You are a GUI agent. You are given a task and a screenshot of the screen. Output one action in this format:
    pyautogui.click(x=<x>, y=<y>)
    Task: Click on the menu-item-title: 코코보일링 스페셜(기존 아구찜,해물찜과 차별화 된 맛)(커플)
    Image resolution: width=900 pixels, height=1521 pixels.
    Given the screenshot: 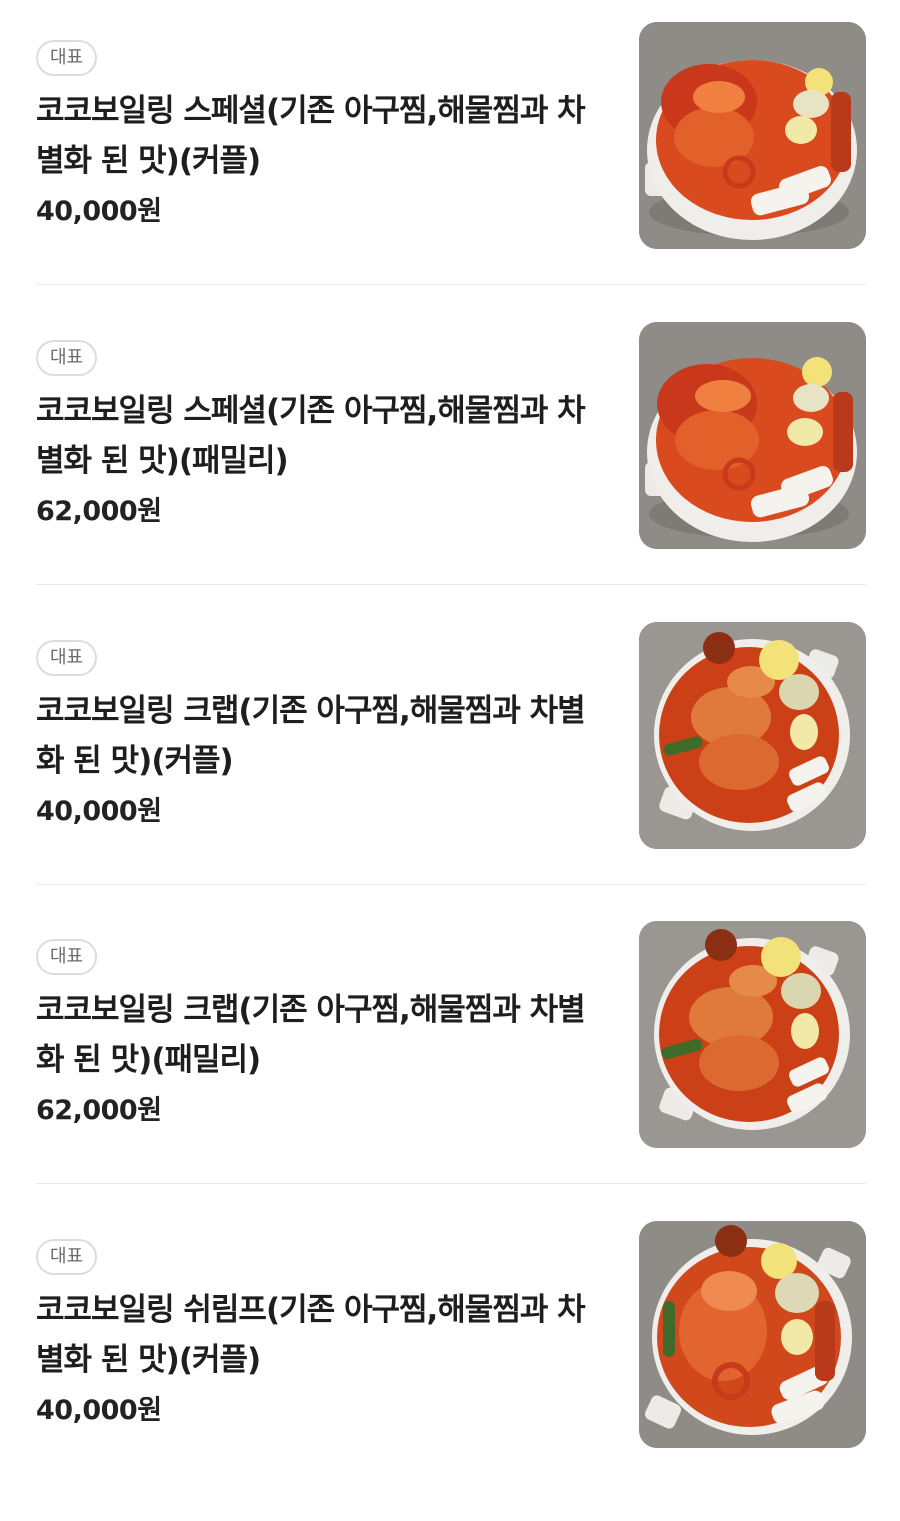 What is the action you would take?
    pyautogui.click(x=311, y=136)
    